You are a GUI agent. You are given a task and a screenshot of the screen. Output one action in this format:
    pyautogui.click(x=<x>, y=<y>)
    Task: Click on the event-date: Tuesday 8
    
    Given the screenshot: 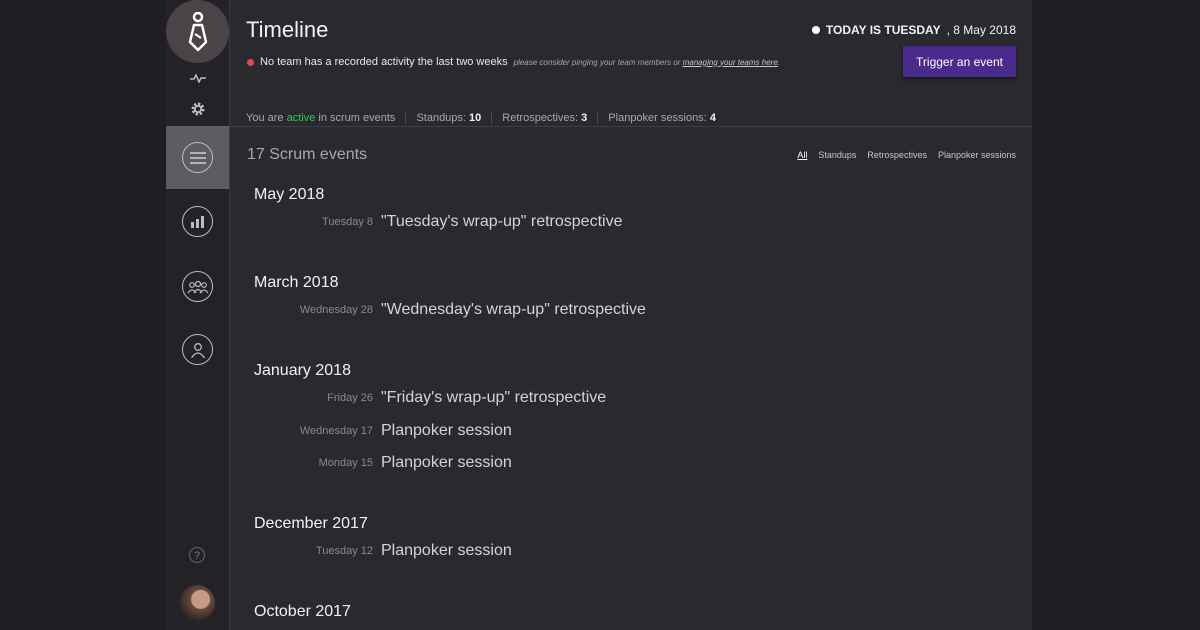 What is the action you would take?
    pyautogui.click(x=347, y=222)
    